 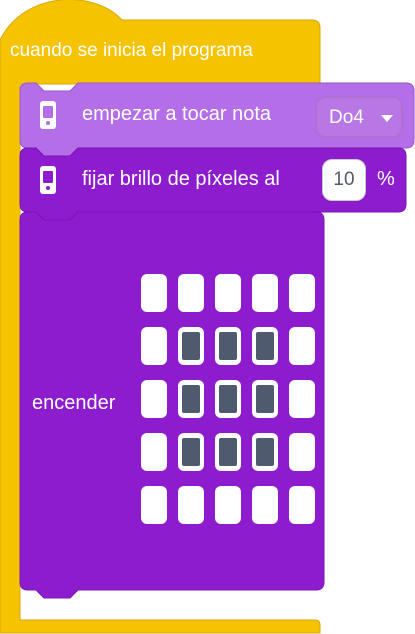 I want to click on brightness-input: 10, so click(x=344, y=180).